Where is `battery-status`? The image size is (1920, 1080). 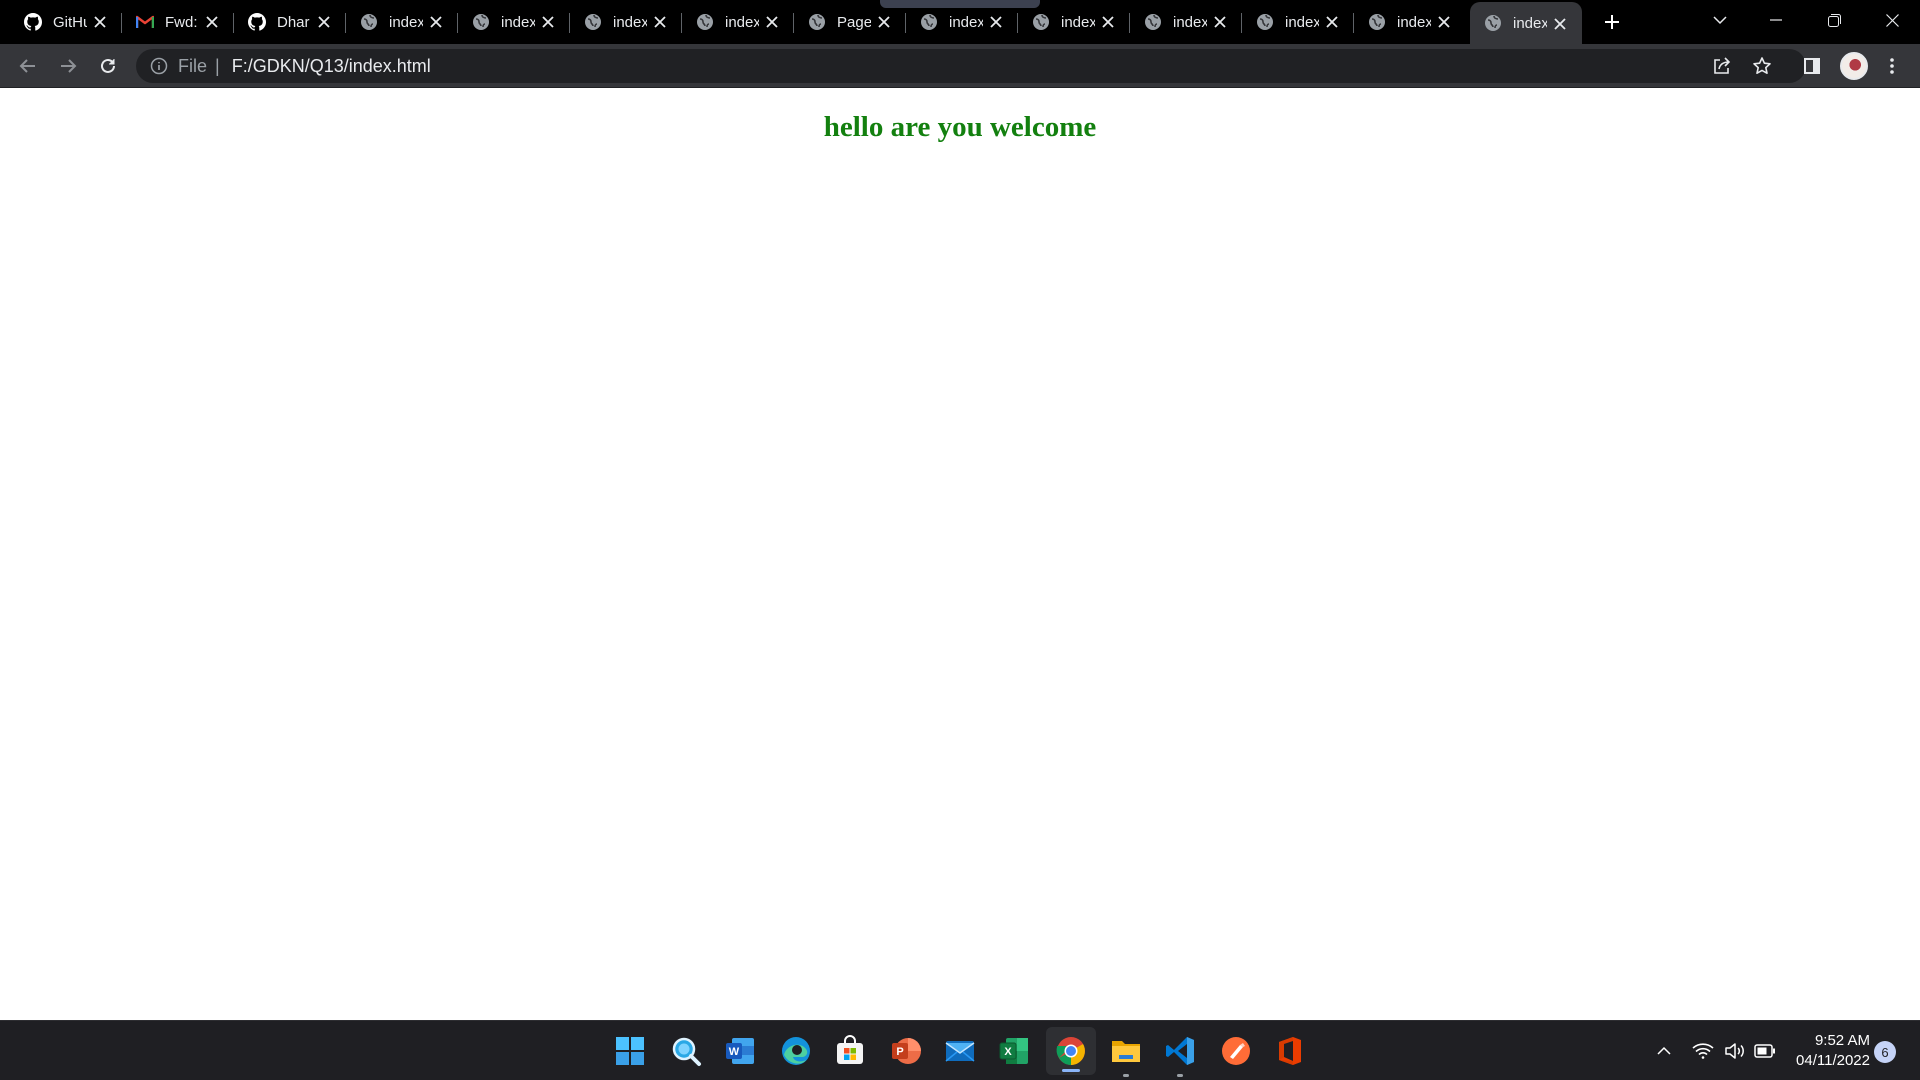
battery-status is located at coordinates (1765, 1050).